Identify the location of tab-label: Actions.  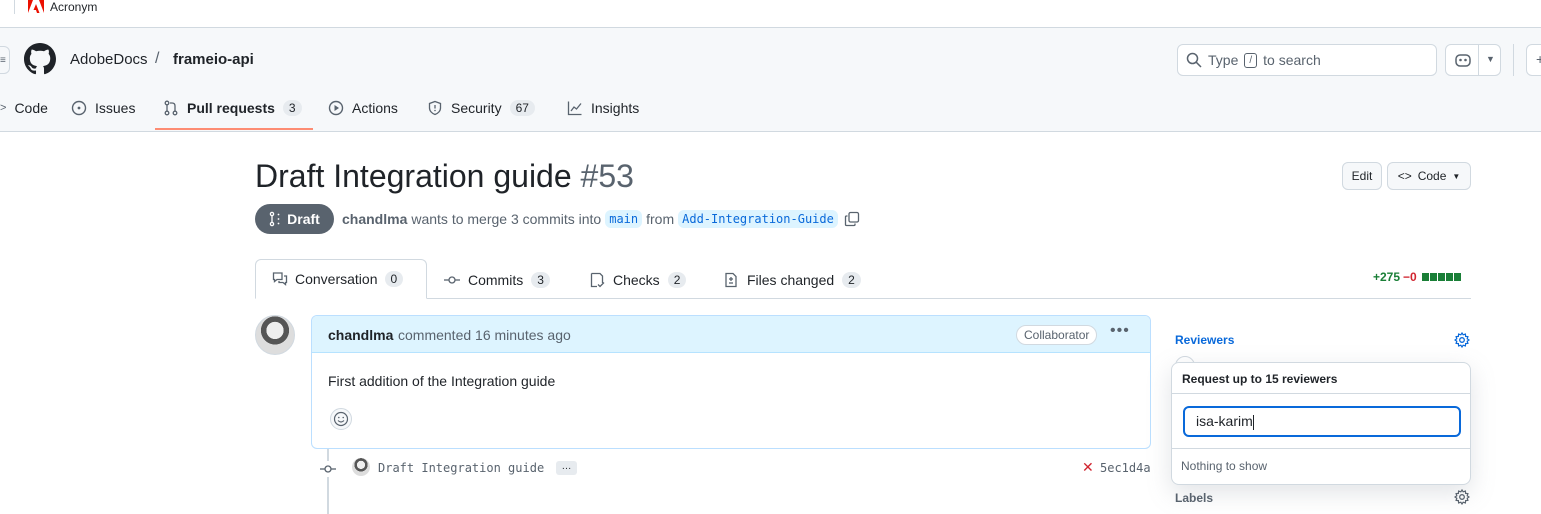
(375, 108).